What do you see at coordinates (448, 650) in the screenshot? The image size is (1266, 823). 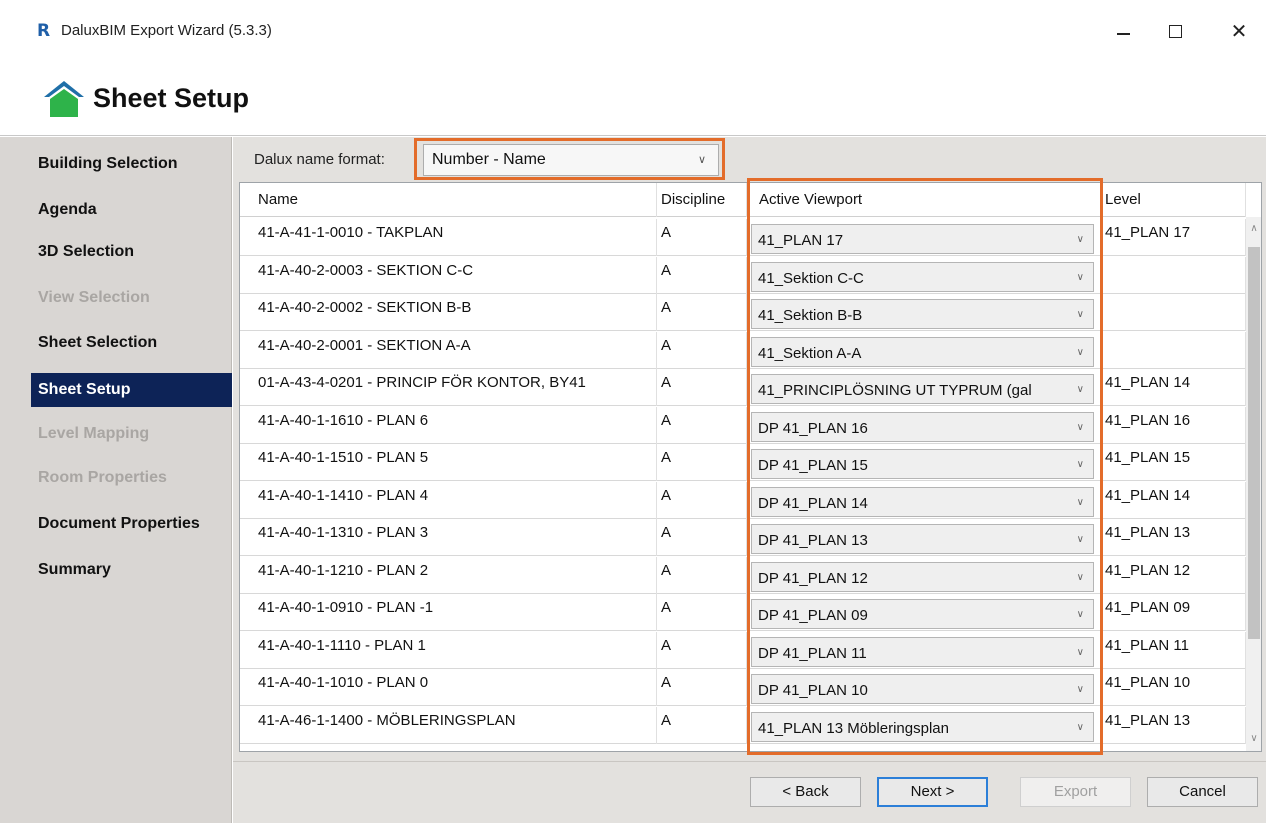 I see `sheet-name-cell: 41-A-40-1-1110 - PLAN 1` at bounding box center [448, 650].